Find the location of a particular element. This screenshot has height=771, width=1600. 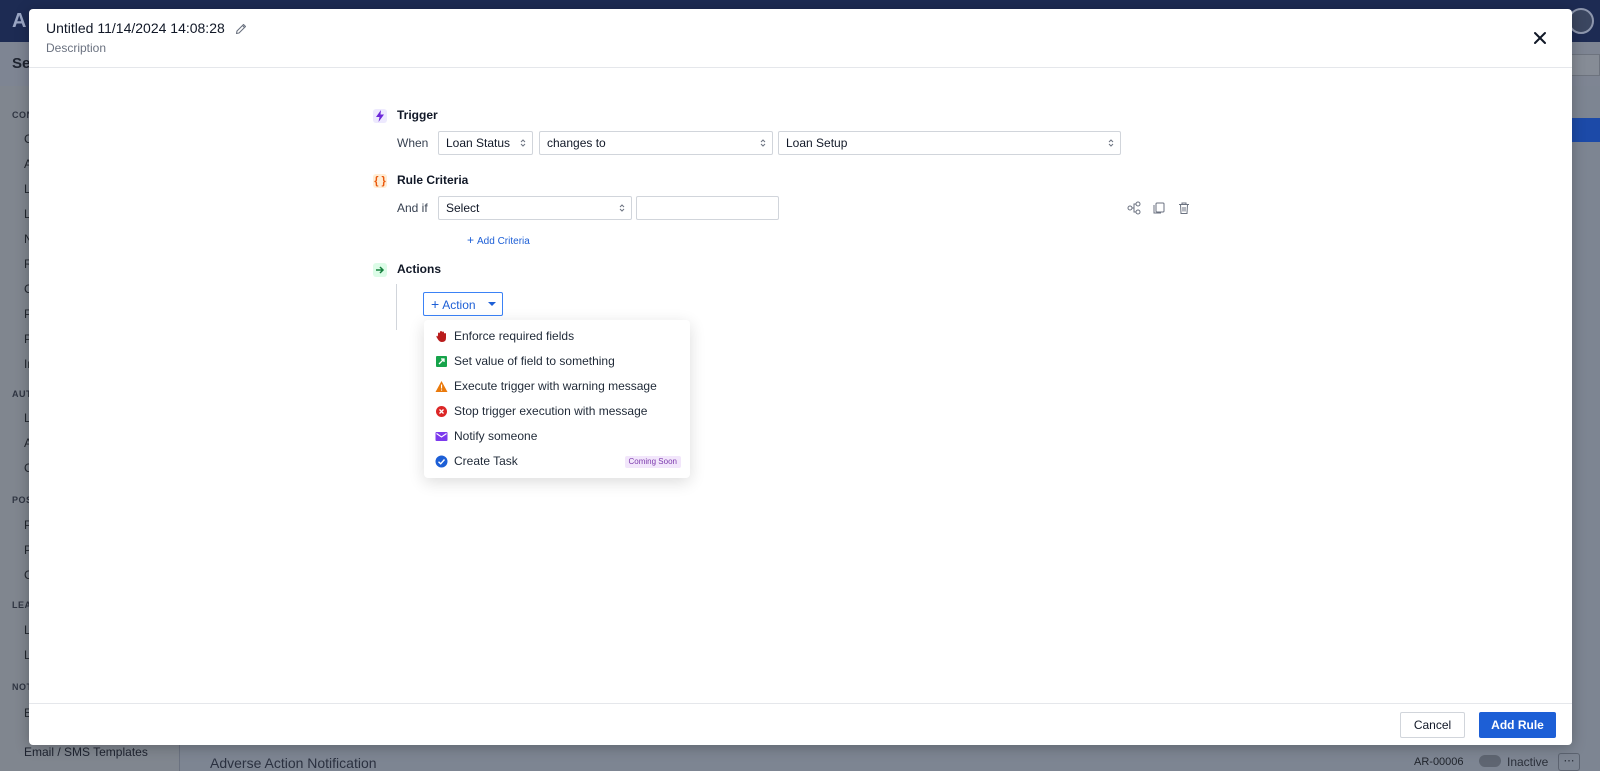

rule-description: Description is located at coordinates (76, 48).